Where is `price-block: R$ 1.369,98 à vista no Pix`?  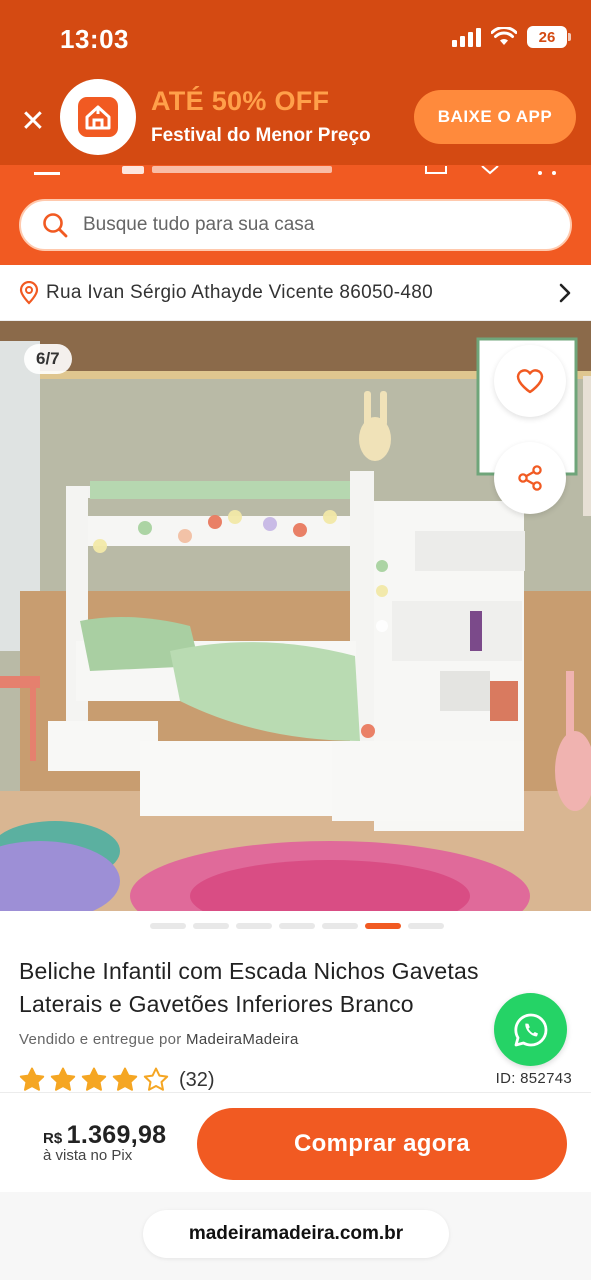 price-block: R$ 1.369,98 à vista no Pix is located at coordinates (105, 1142).